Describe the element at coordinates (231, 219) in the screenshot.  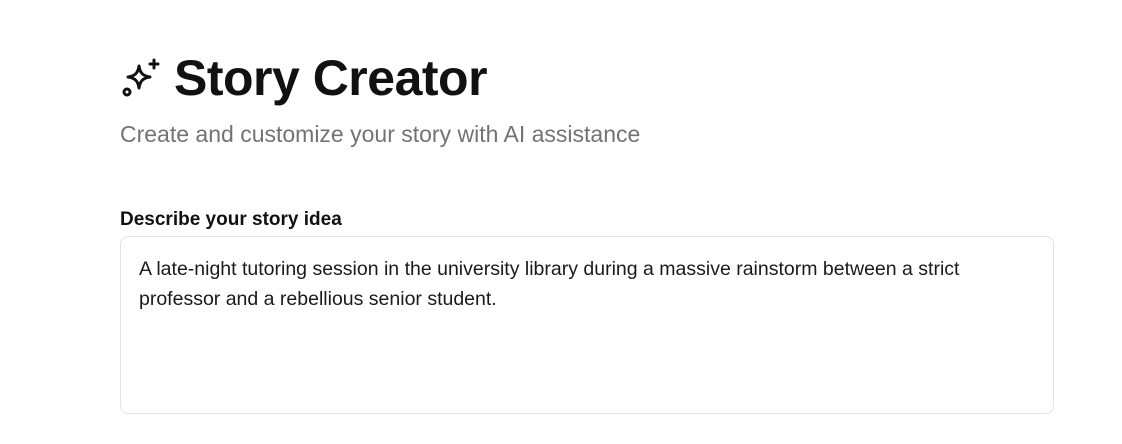
I see `story-idea-label: Describe your story idea` at that location.